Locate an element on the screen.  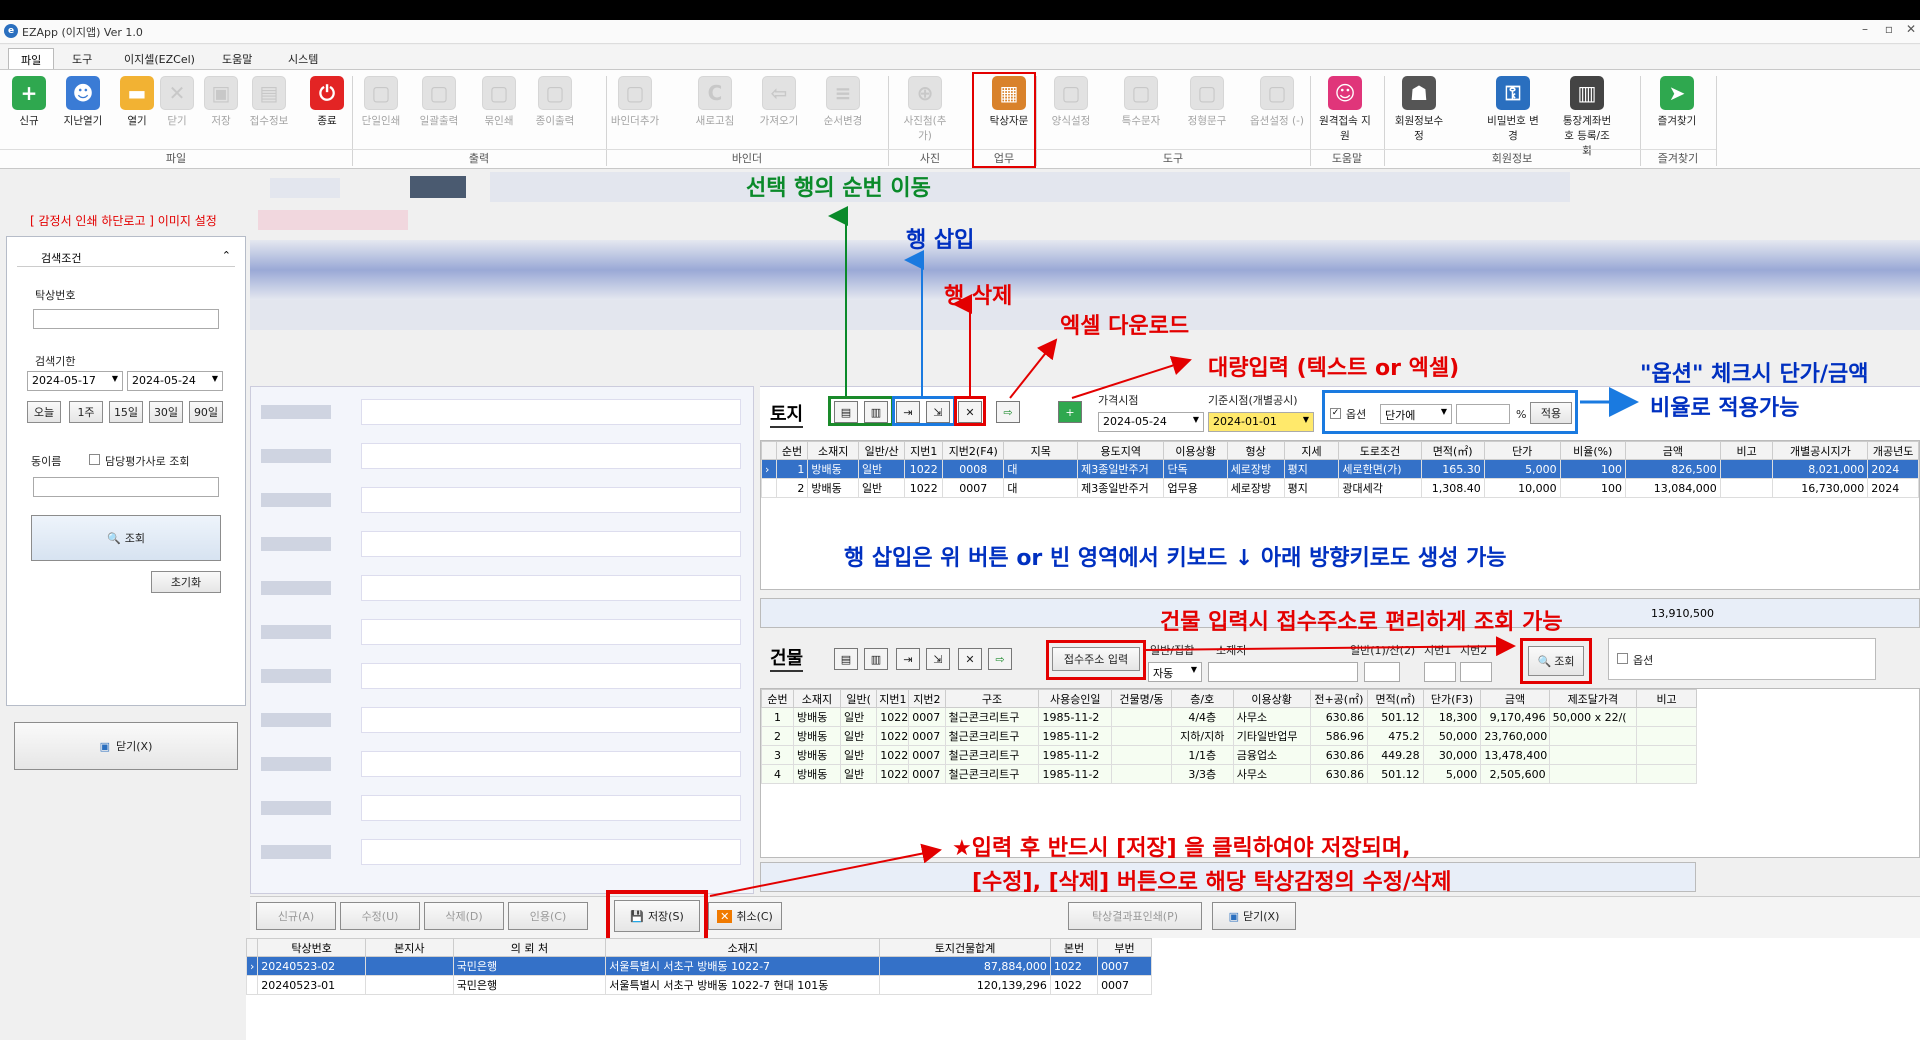
bulk-arrow is located at coordinates (1131, 377).